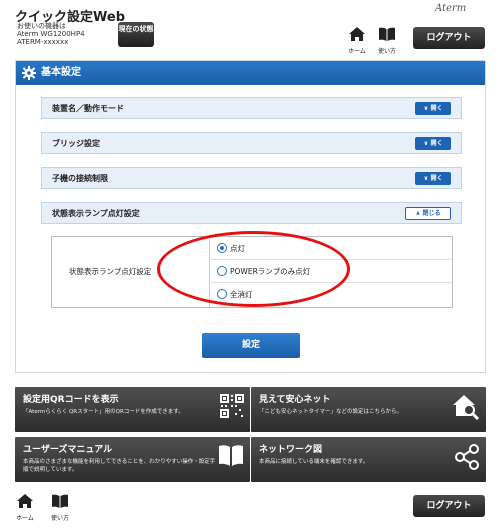  Describe the element at coordinates (295, 400) in the screenshot. I see `tile-title: 見えて安心ネット` at that location.